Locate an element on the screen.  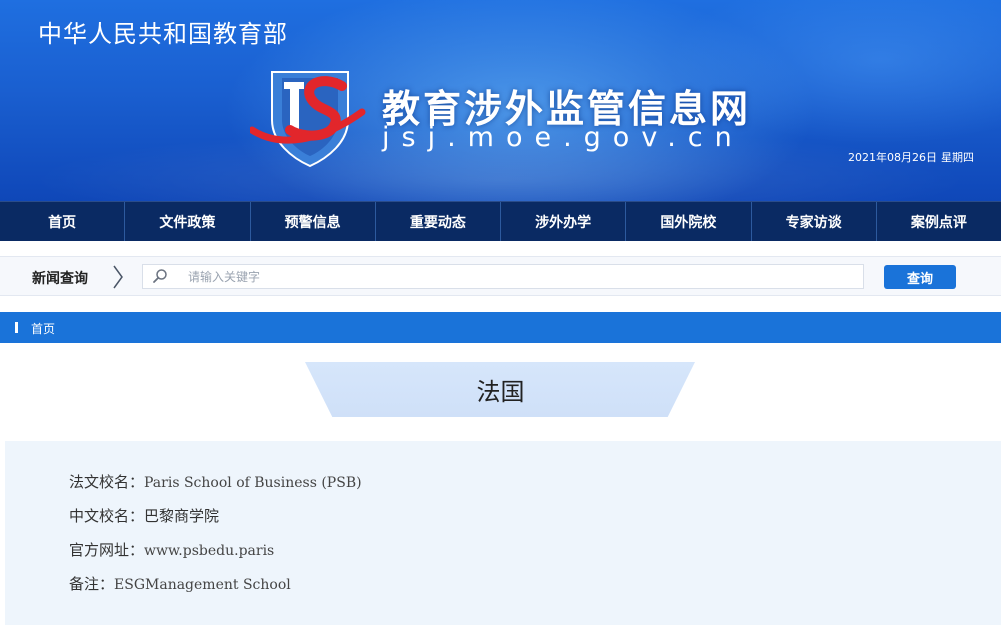
info-row-note: 备注：ESGManagement School is located at coordinates (180, 583).